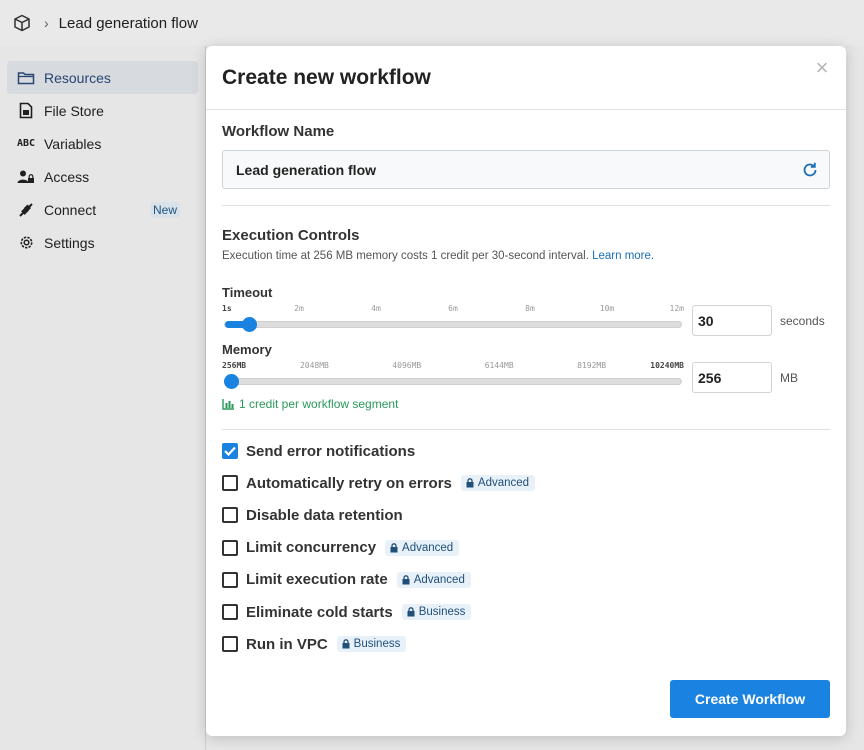 The image size is (864, 750). What do you see at coordinates (287, 644) in the screenshot?
I see `option-label: Run in VPC` at bounding box center [287, 644].